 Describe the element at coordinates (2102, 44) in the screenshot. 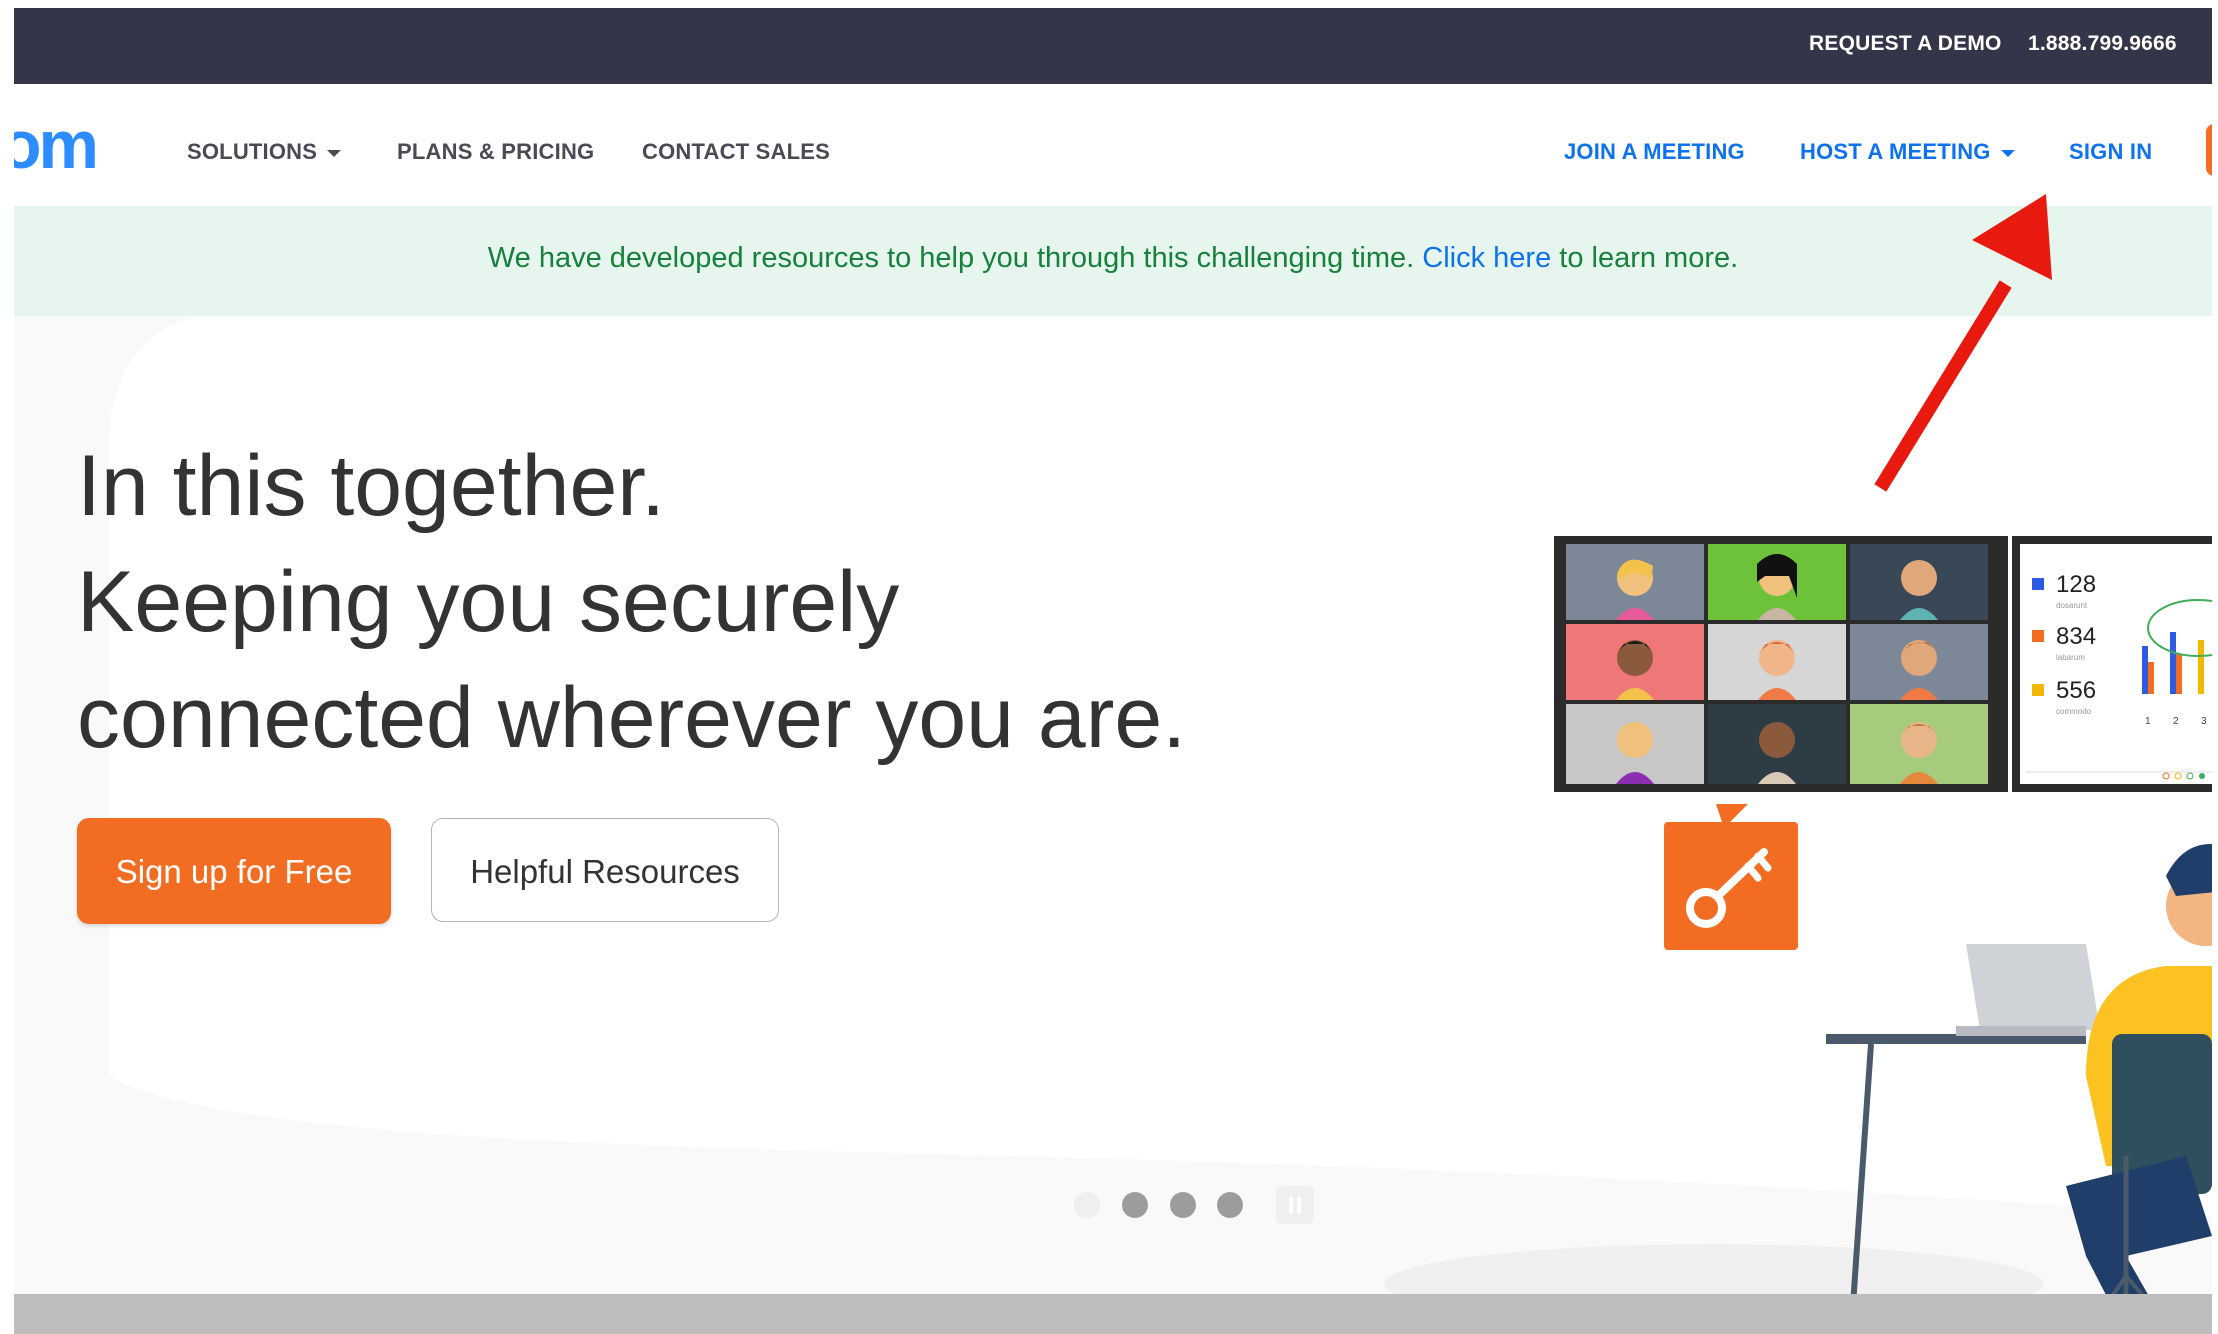

I see `phone-number-link: 1.888.799.9666` at that location.